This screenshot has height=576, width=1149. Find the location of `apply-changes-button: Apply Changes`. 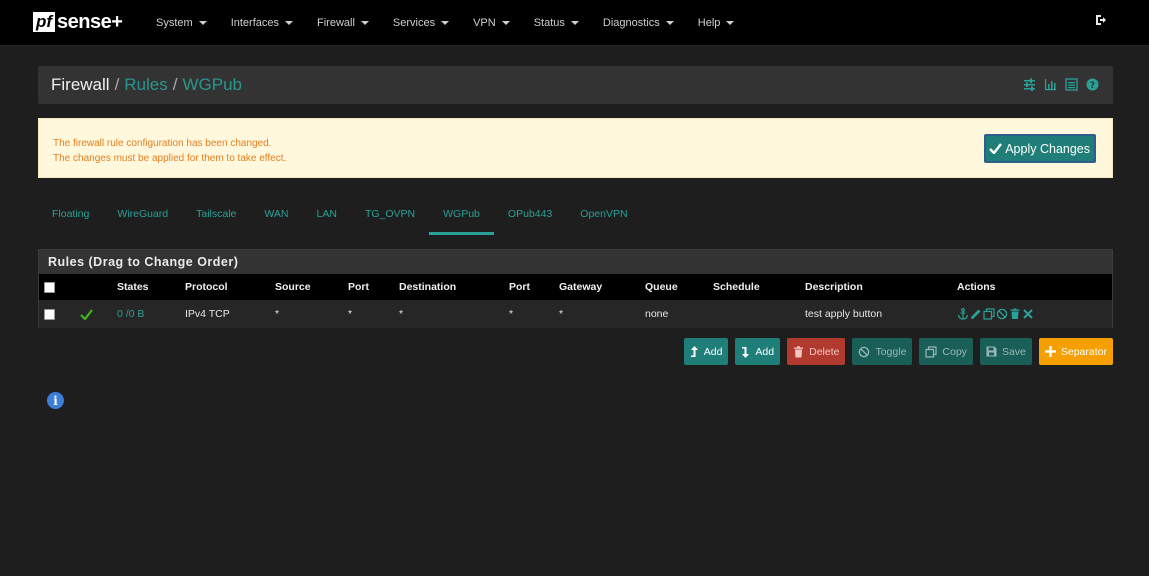

apply-changes-button: Apply Changes is located at coordinates (1040, 148).